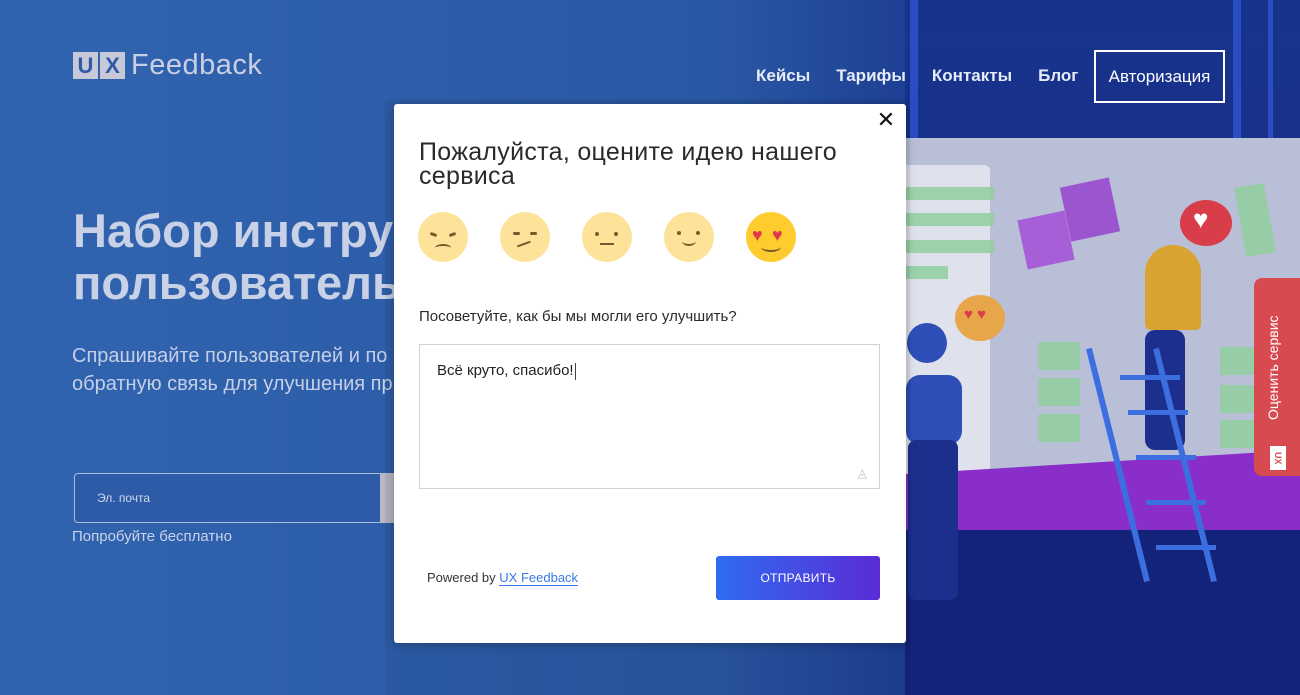 The image size is (1300, 695). What do you see at coordinates (927, 343) in the screenshot?
I see `illustration-person-head` at bounding box center [927, 343].